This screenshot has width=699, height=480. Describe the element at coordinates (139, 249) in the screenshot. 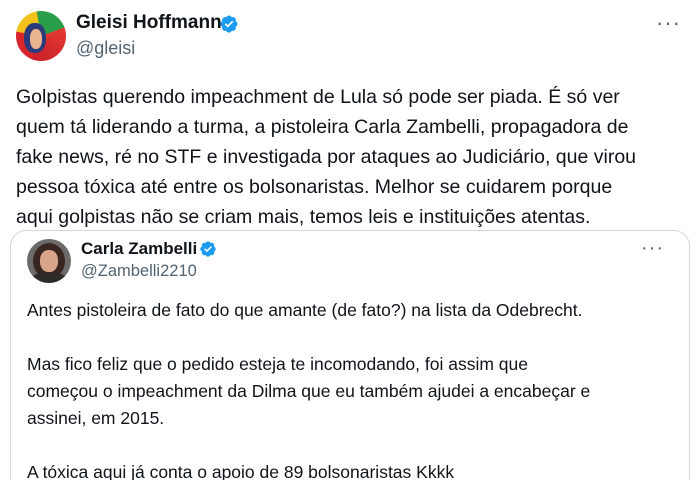

I see `quote-author-name: Carla Zambelli` at that location.